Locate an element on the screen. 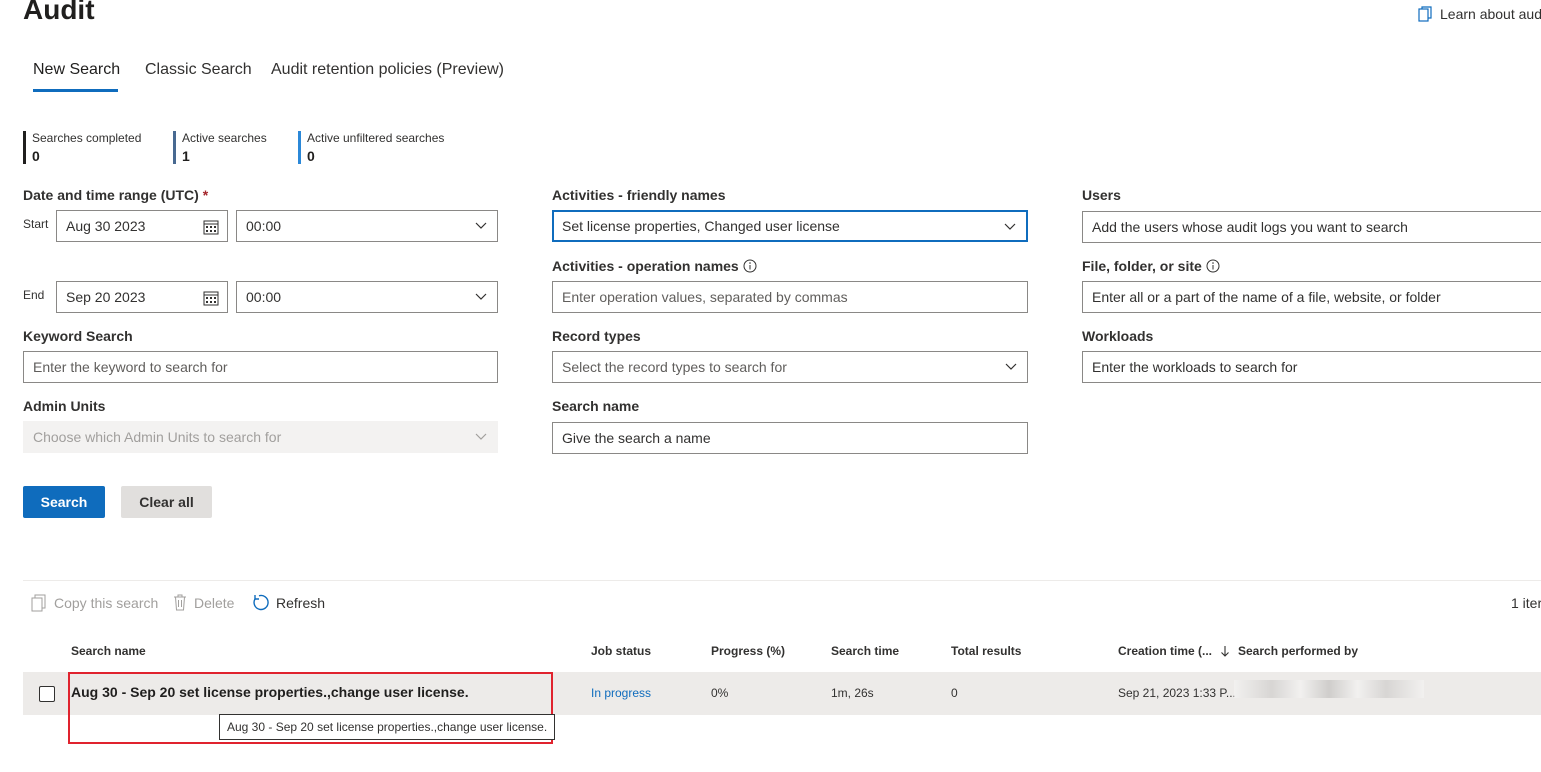 This screenshot has height=772, width=1541. clear-all-button: Clear all is located at coordinates (166, 502).